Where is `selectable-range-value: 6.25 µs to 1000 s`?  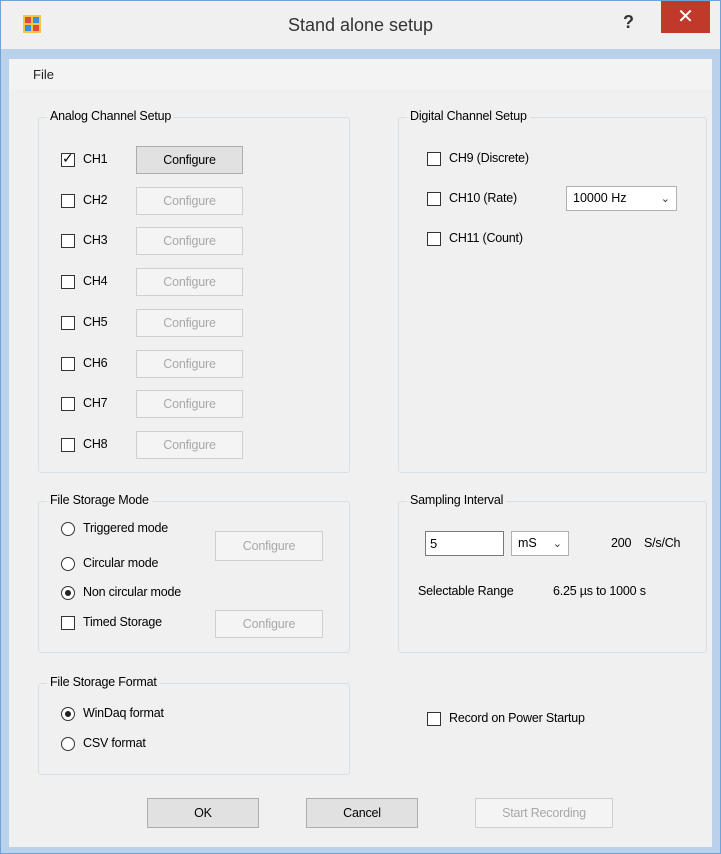 selectable-range-value: 6.25 µs to 1000 s is located at coordinates (599, 591).